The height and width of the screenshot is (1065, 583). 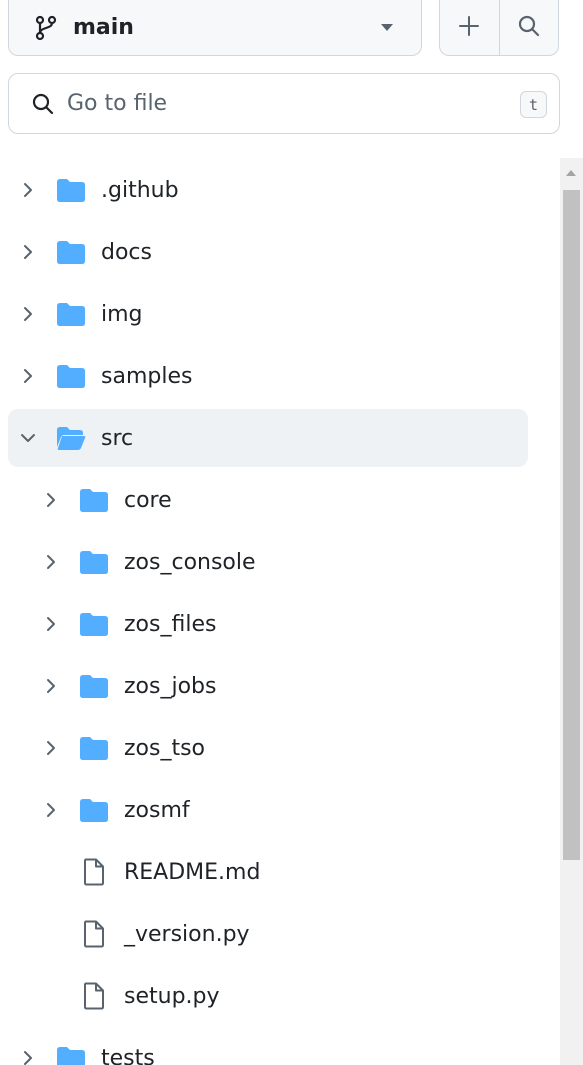 What do you see at coordinates (148, 500) in the screenshot?
I see `tree-item-label: core` at bounding box center [148, 500].